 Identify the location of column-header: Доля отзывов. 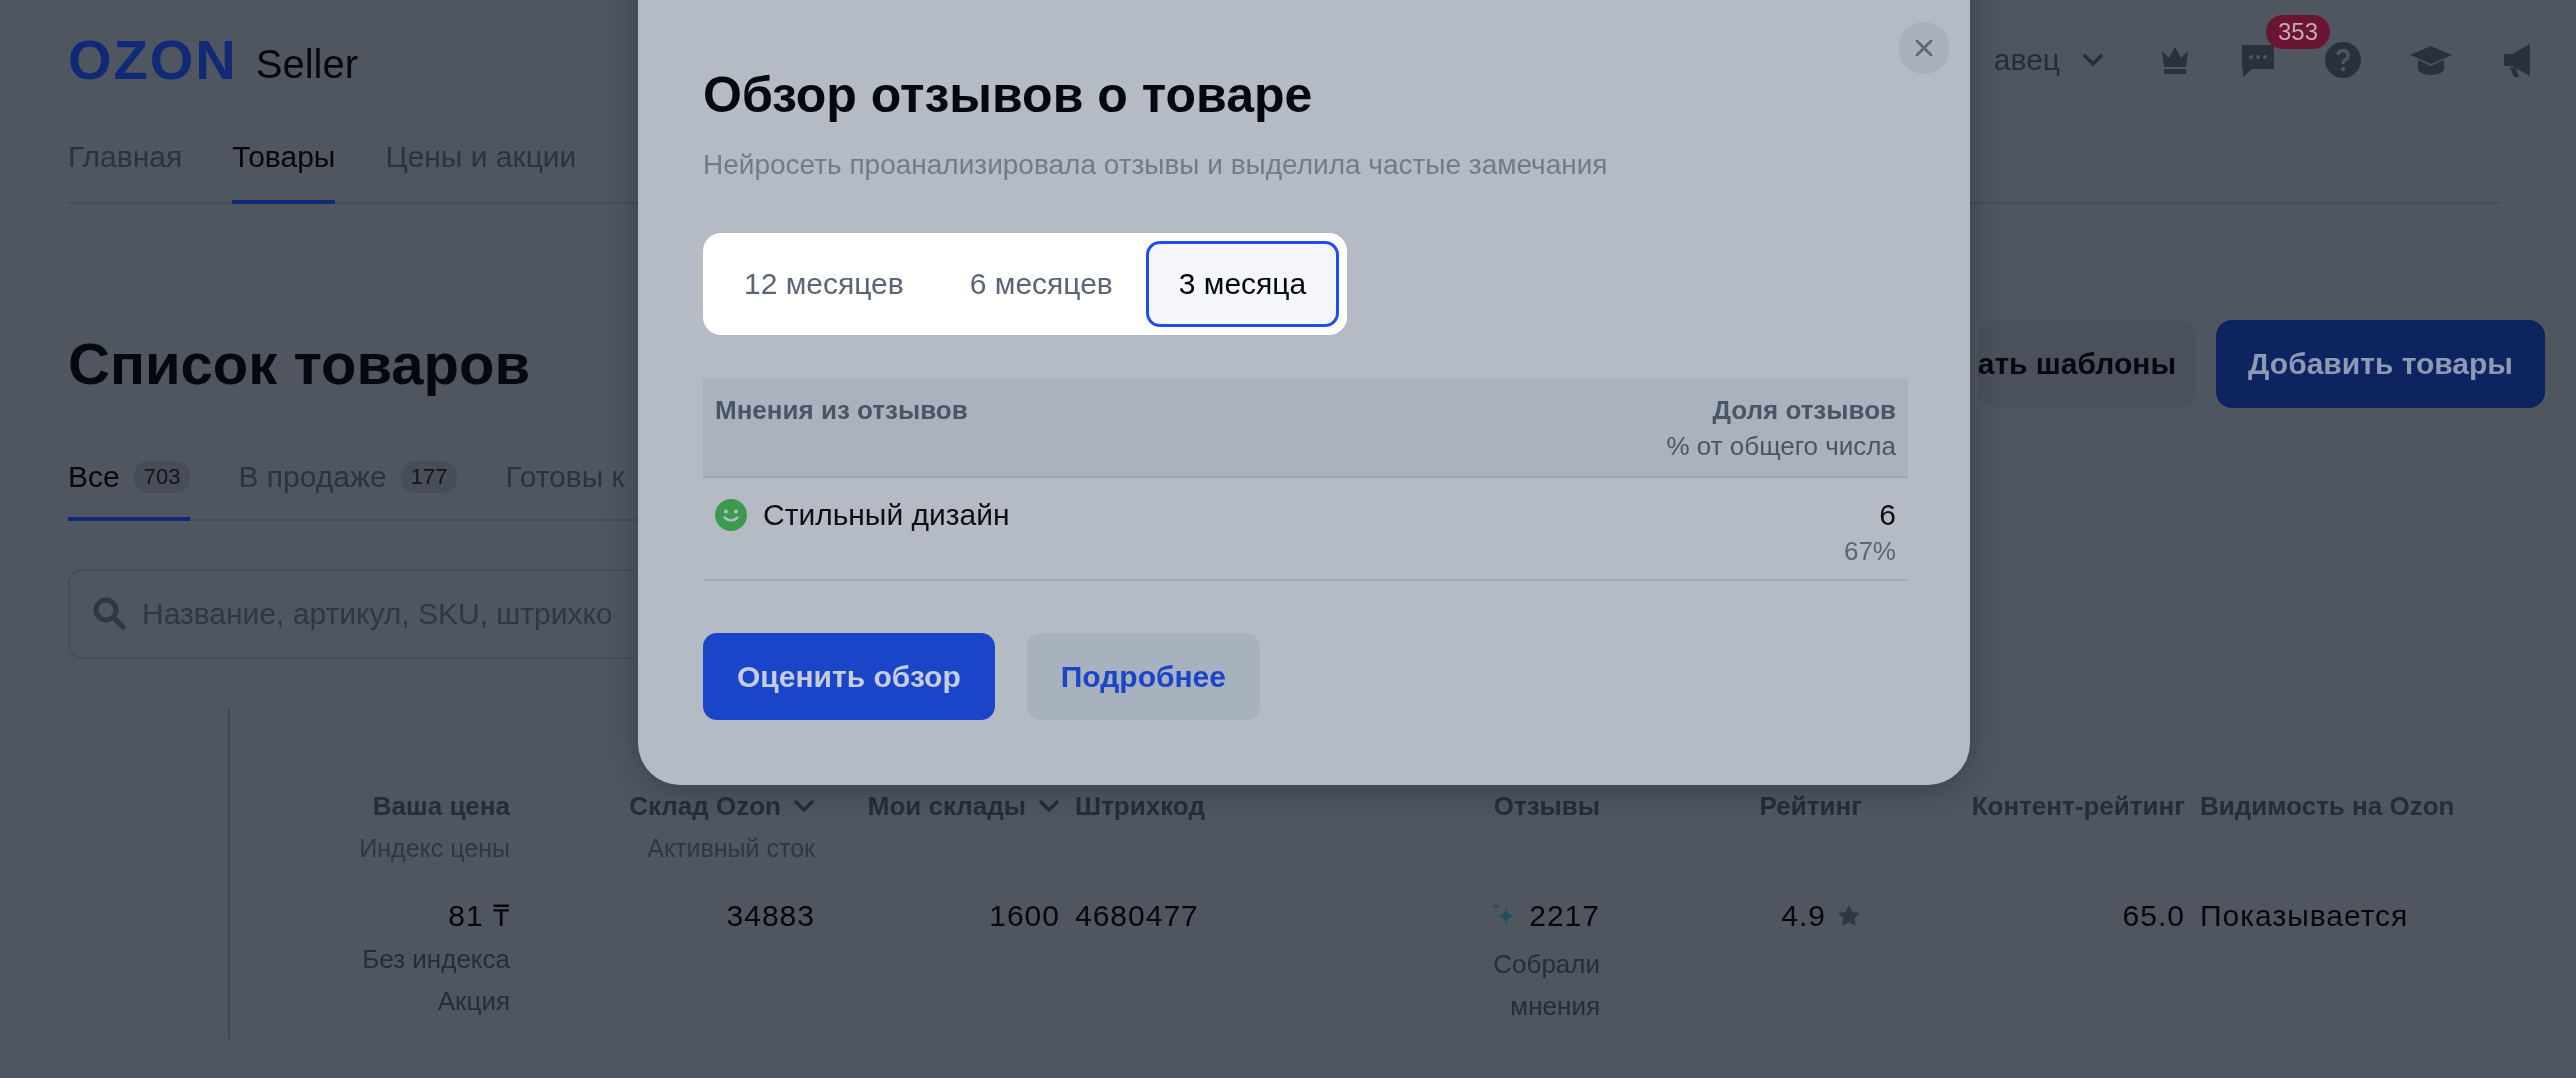
(1804, 410).